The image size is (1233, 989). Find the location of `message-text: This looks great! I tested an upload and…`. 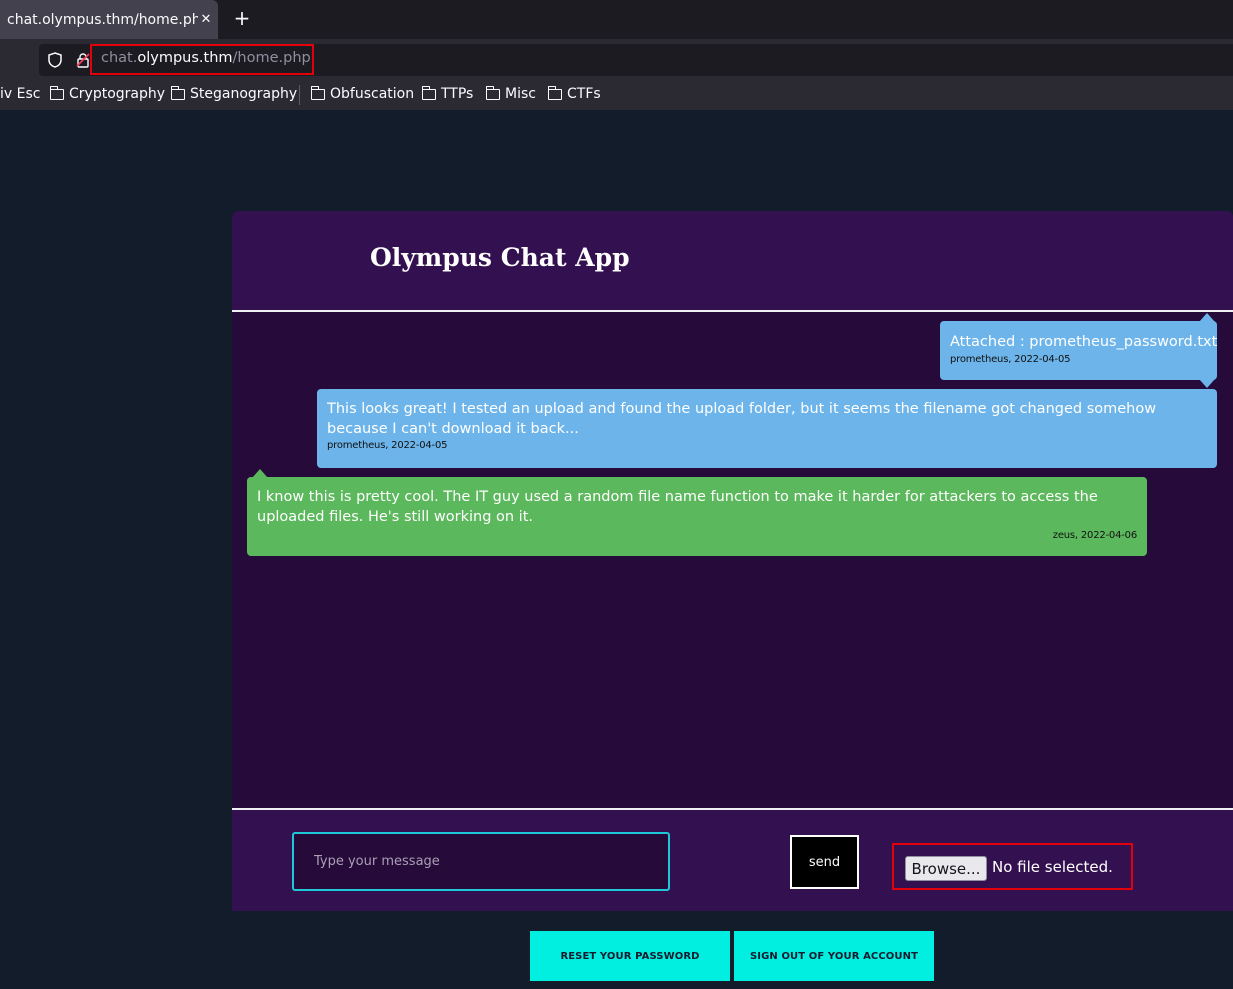

message-text: This looks great! I tested an upload and… is located at coordinates (742, 419).